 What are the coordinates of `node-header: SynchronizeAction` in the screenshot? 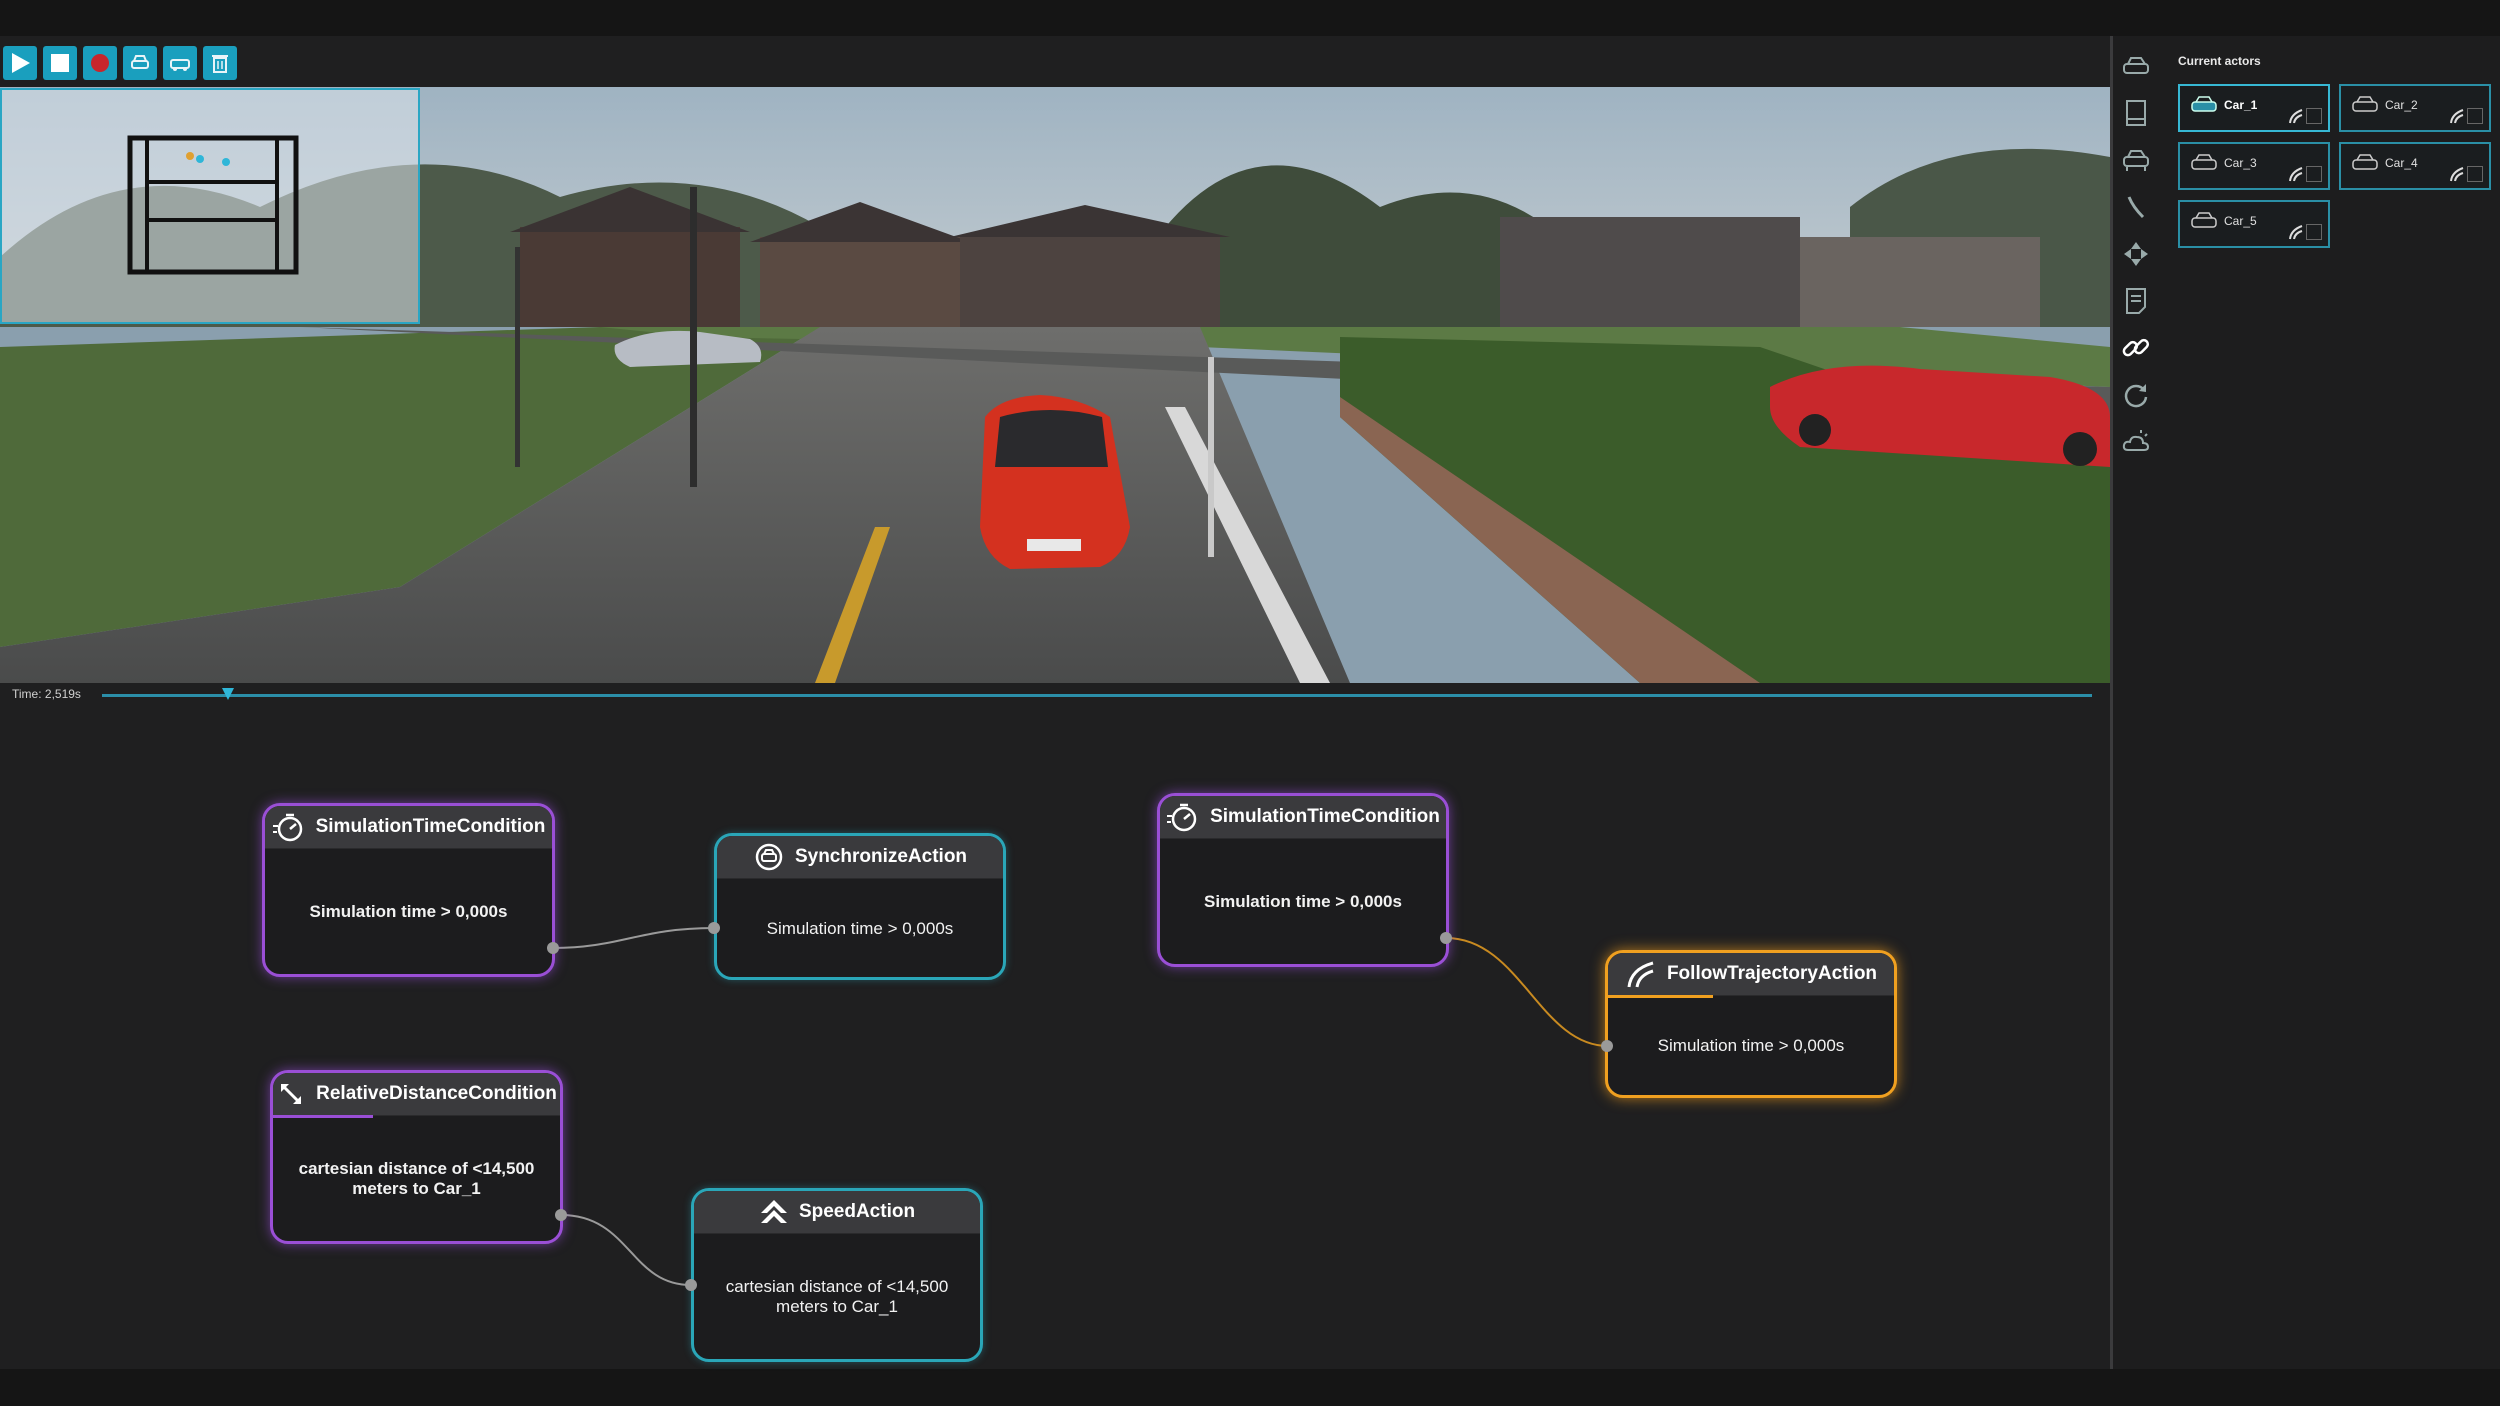 It's located at (860, 857).